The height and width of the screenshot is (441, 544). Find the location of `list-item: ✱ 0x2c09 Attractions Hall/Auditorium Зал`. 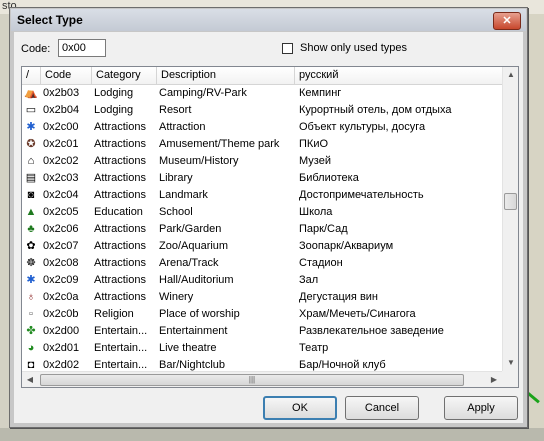

list-item: ✱ 0x2c09 Attractions Hall/Auditorium Зал is located at coordinates (262, 280).